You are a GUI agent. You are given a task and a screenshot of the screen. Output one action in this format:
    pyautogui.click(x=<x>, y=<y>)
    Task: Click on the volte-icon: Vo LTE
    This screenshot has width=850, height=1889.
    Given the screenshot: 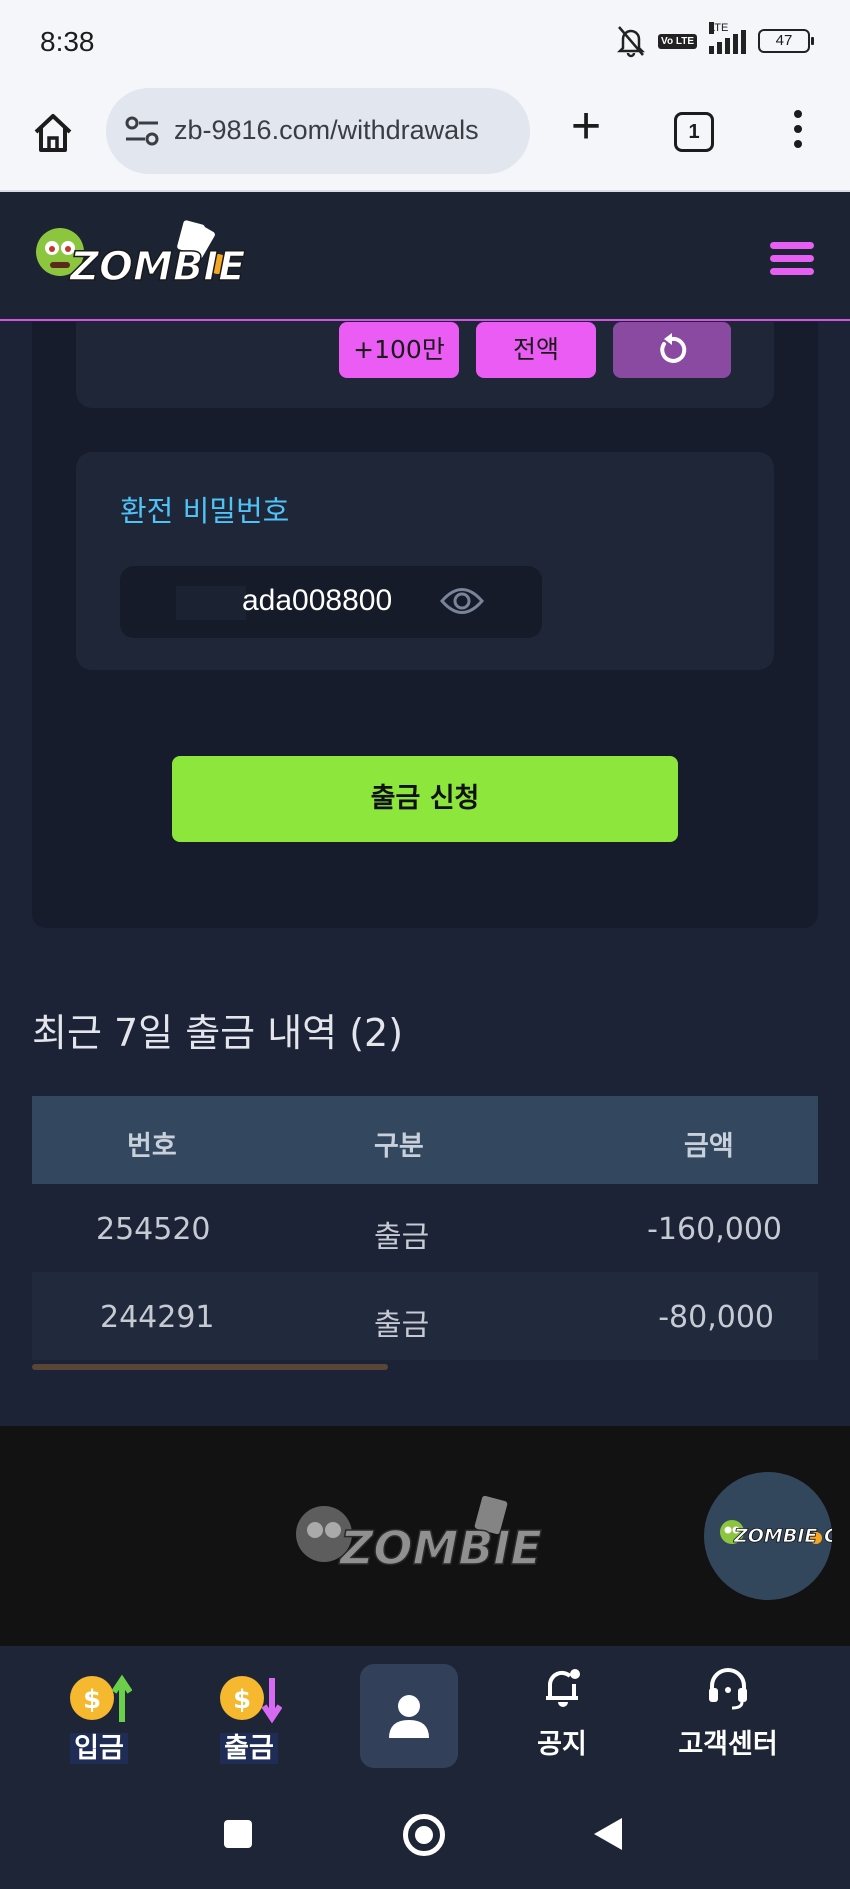 What is the action you would take?
    pyautogui.click(x=677, y=41)
    